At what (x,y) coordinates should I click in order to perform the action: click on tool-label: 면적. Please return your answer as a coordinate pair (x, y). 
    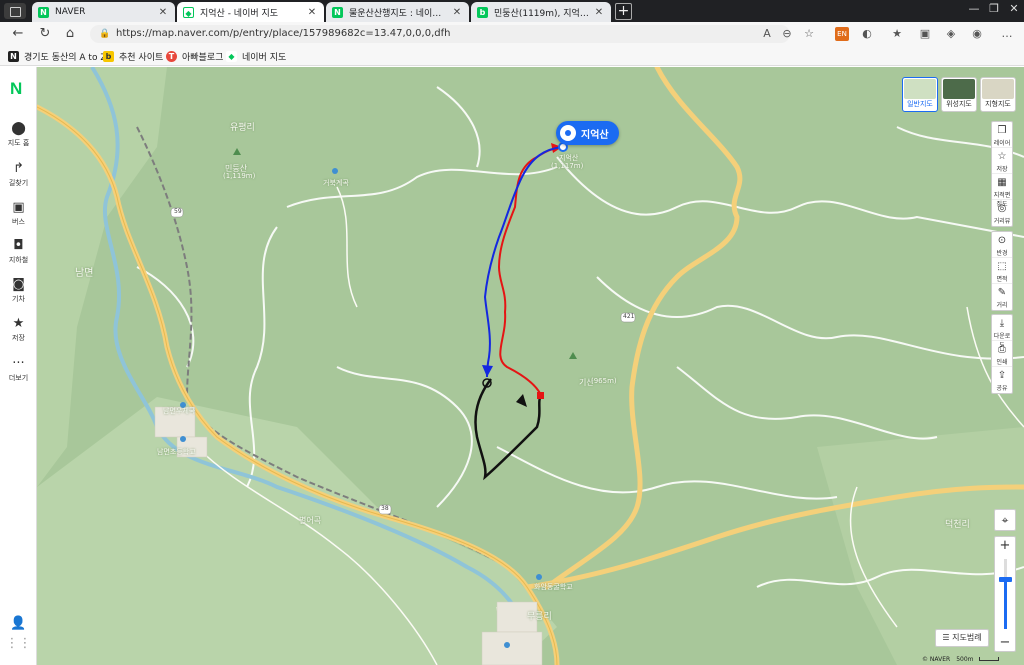
    Looking at the image, I should click on (1002, 279).